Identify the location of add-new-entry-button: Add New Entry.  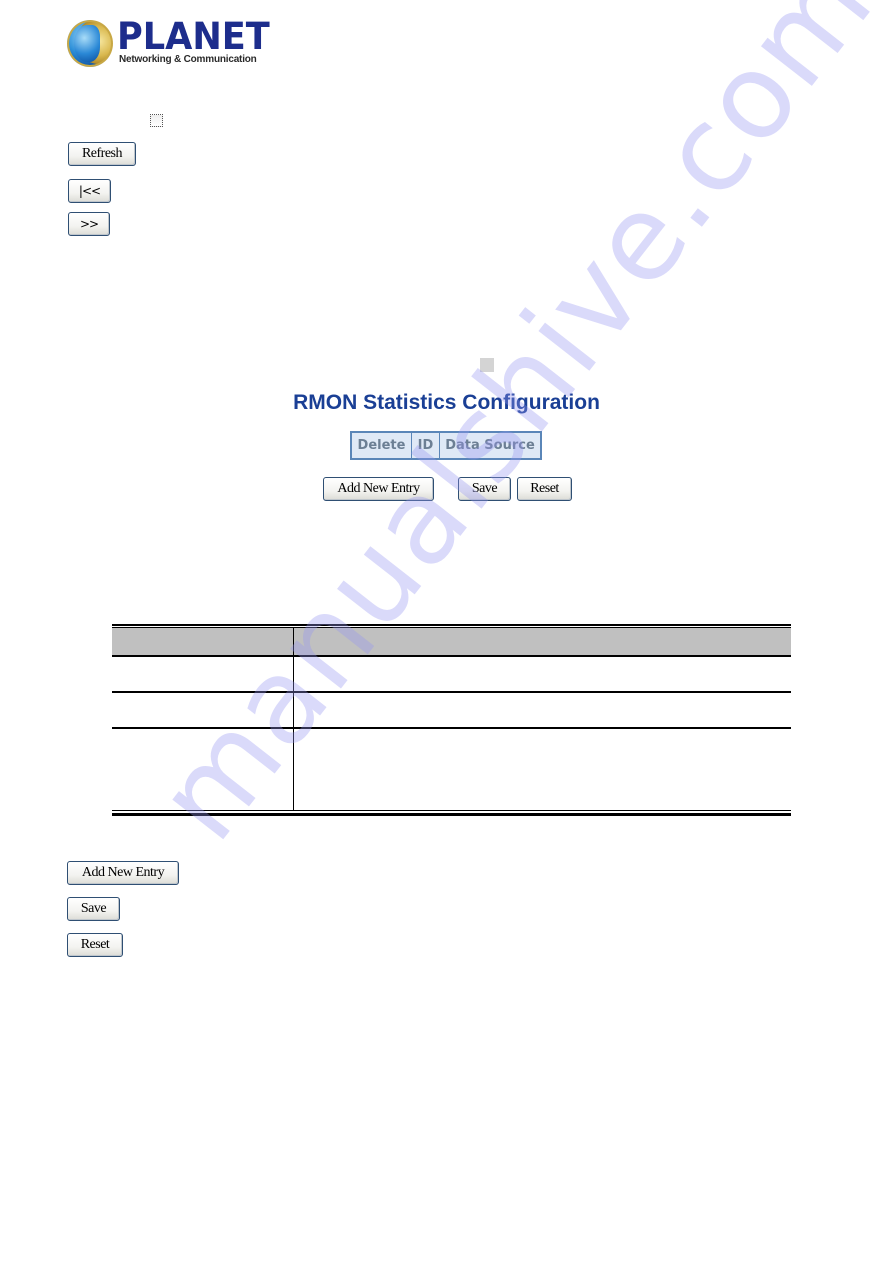
(378, 489).